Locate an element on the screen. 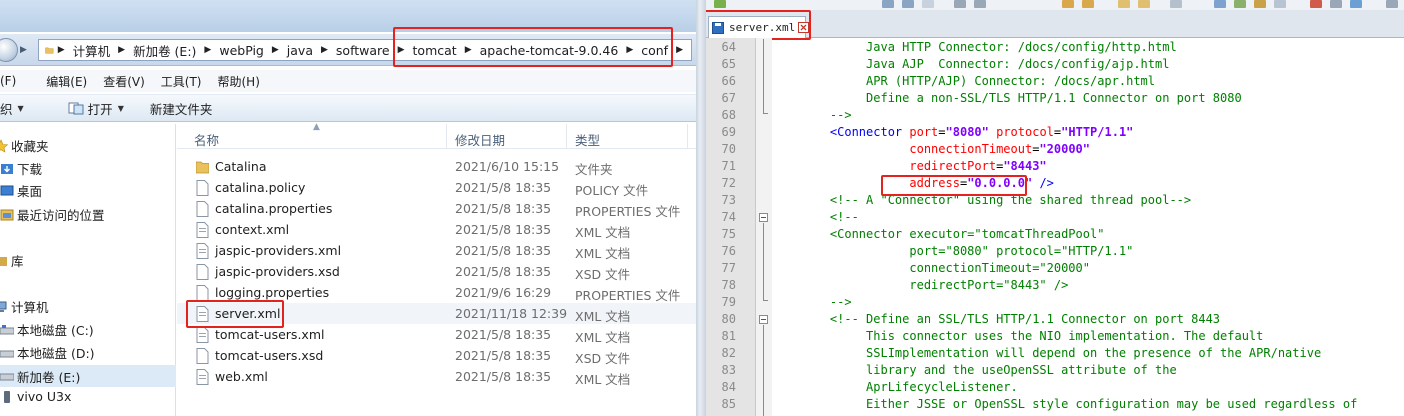  file-row: jaspic-providers.xml 2021/5/8 18:35 XML 文档 is located at coordinates (436, 250).